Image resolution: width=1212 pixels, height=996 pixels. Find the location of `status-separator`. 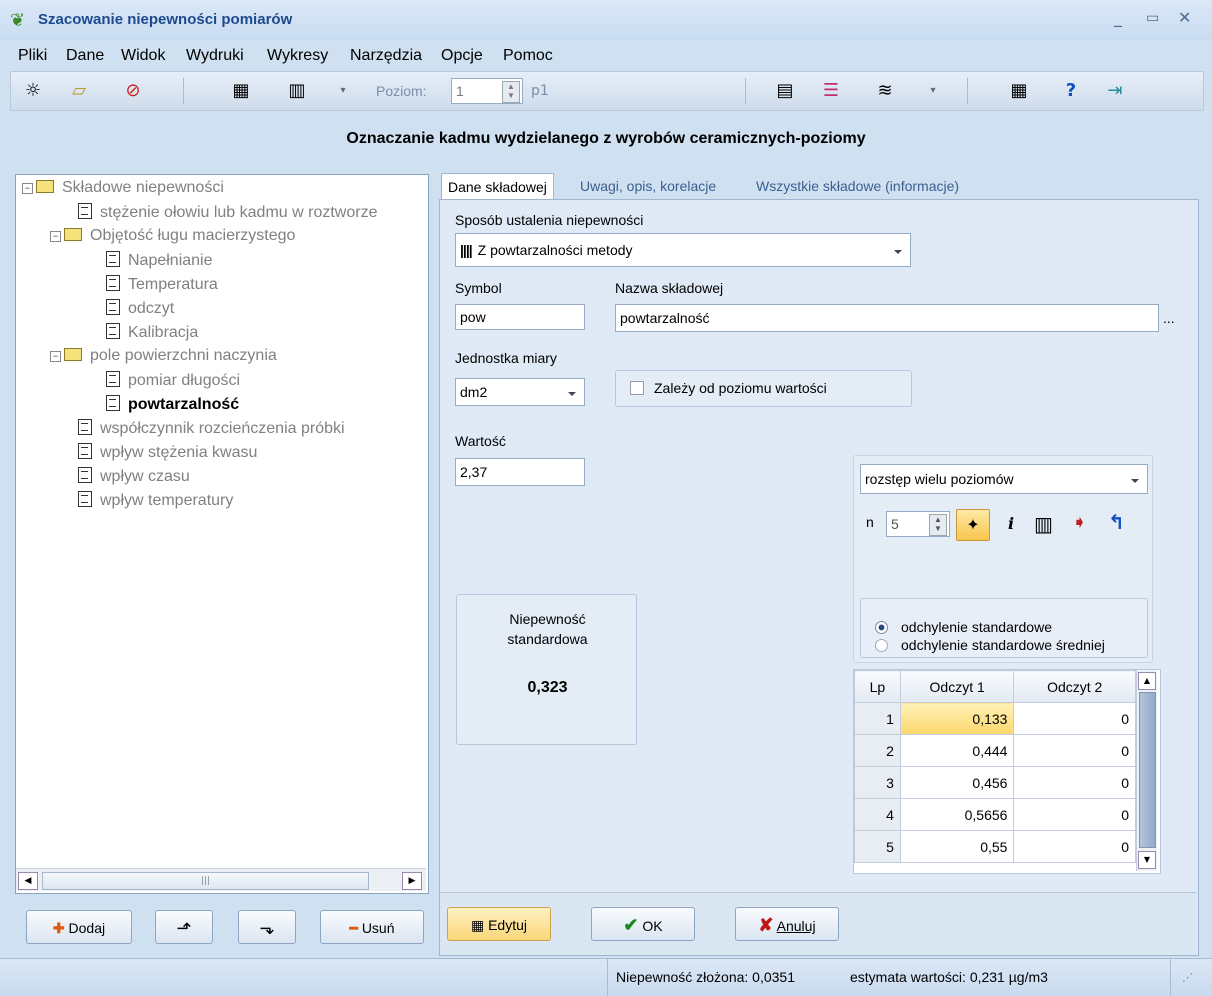

status-separator is located at coordinates (607, 977).